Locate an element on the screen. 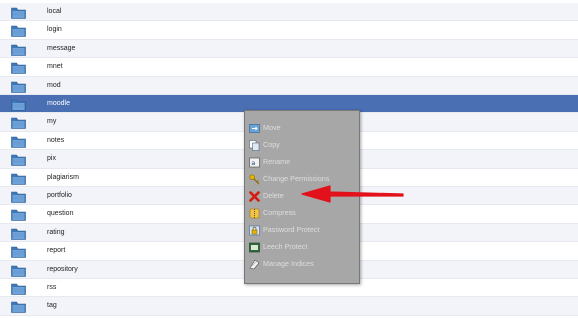  menu-item-label: Delete is located at coordinates (273, 195).